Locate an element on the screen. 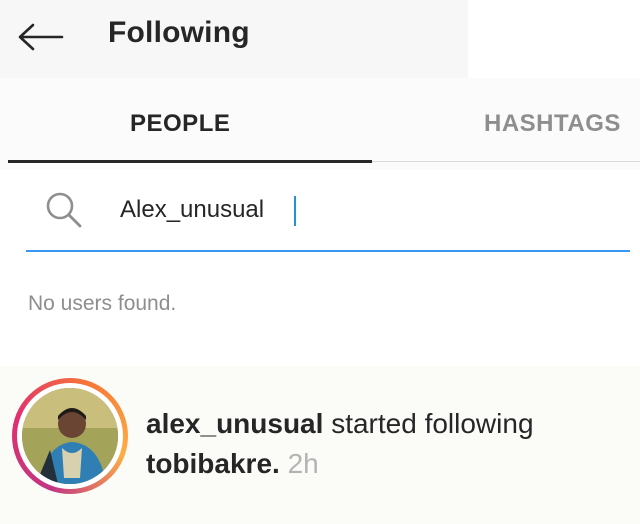 Image resolution: width=640 pixels, height=524 pixels. search-bar is located at coordinates (328, 214).